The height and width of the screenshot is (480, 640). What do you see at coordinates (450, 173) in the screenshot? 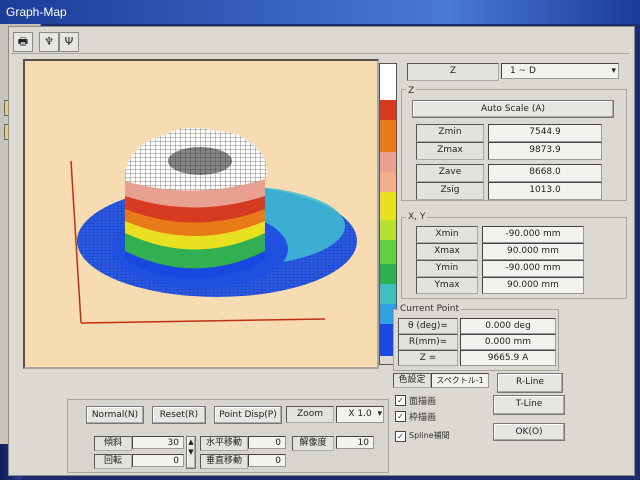
I see `zave-label: Zave` at bounding box center [450, 173].